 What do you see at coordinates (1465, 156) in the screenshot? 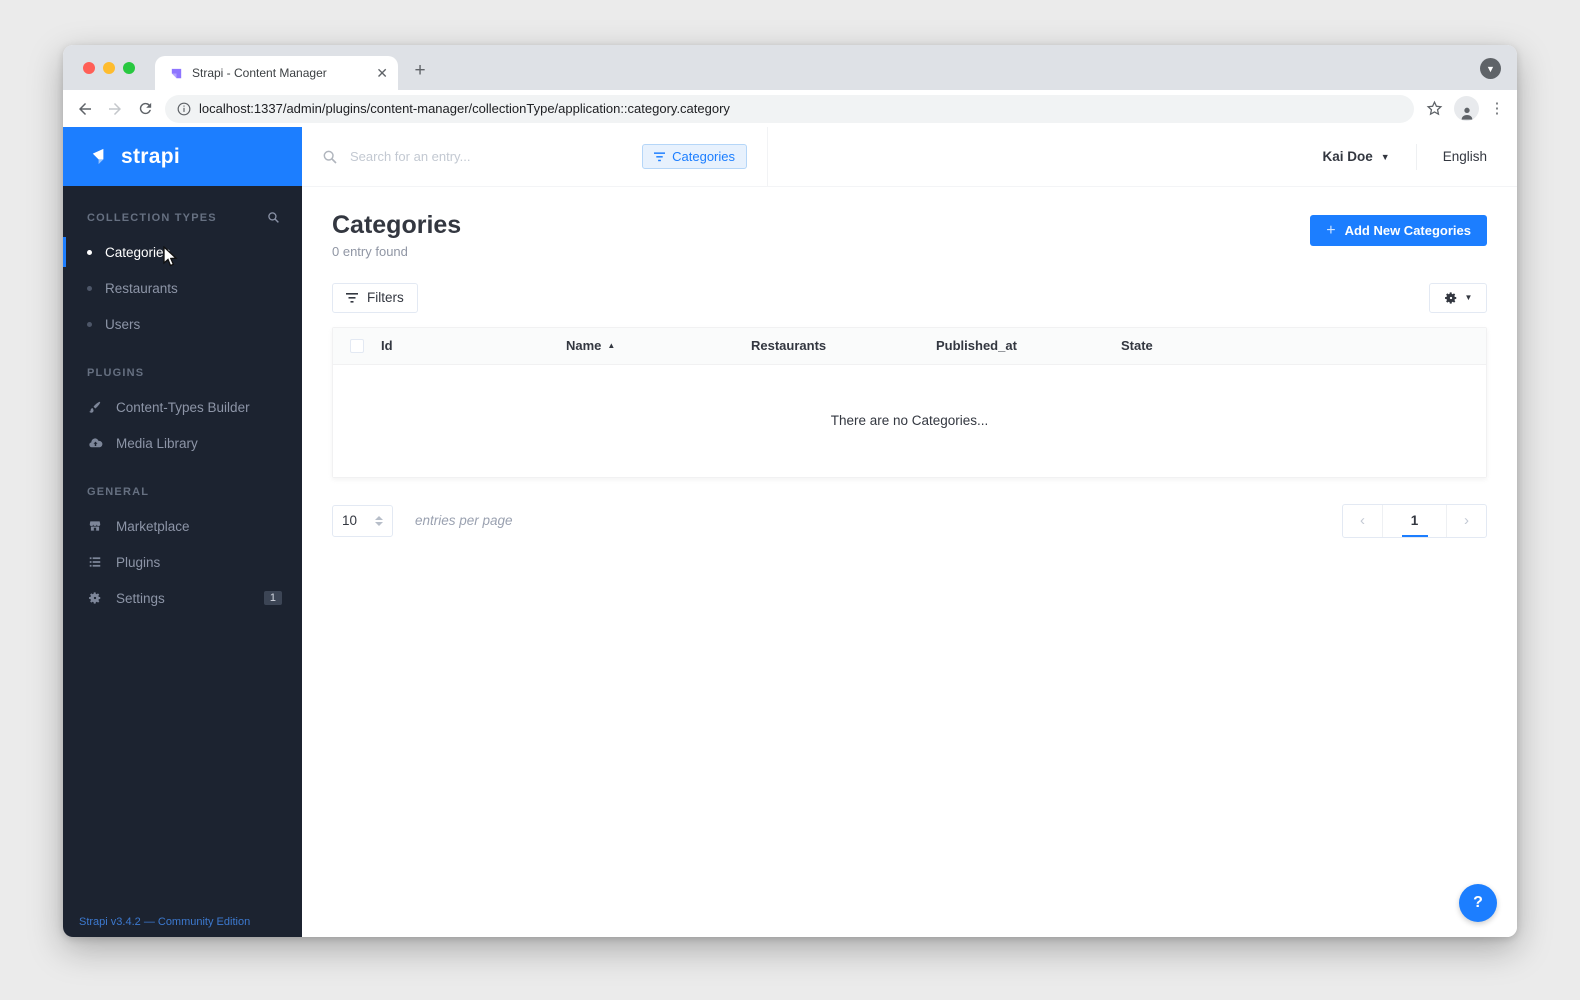
I see `language-selector: English` at bounding box center [1465, 156].